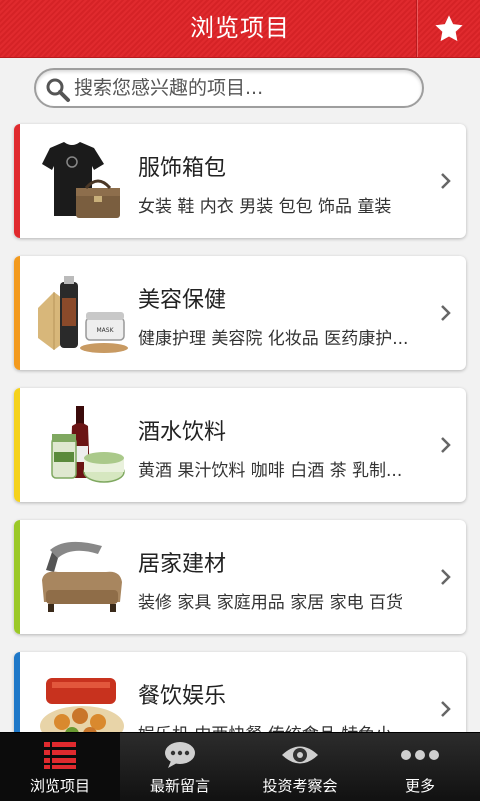 This screenshot has height=801, width=480. I want to click on tab-label: 投资考察会, so click(300, 786).